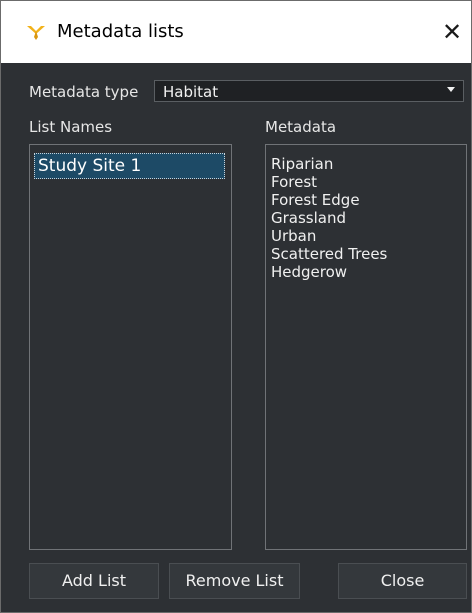 The width and height of the screenshot is (472, 613). Describe the element at coordinates (94, 581) in the screenshot. I see `add-list-button: Add List` at that location.